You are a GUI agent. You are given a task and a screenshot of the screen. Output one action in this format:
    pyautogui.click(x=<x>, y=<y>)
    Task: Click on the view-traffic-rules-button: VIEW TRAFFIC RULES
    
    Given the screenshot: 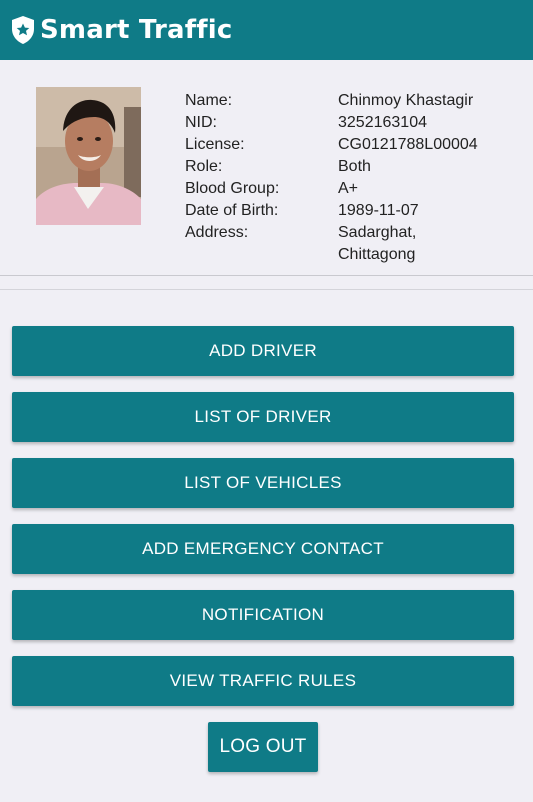 What is the action you would take?
    pyautogui.click(x=263, y=681)
    